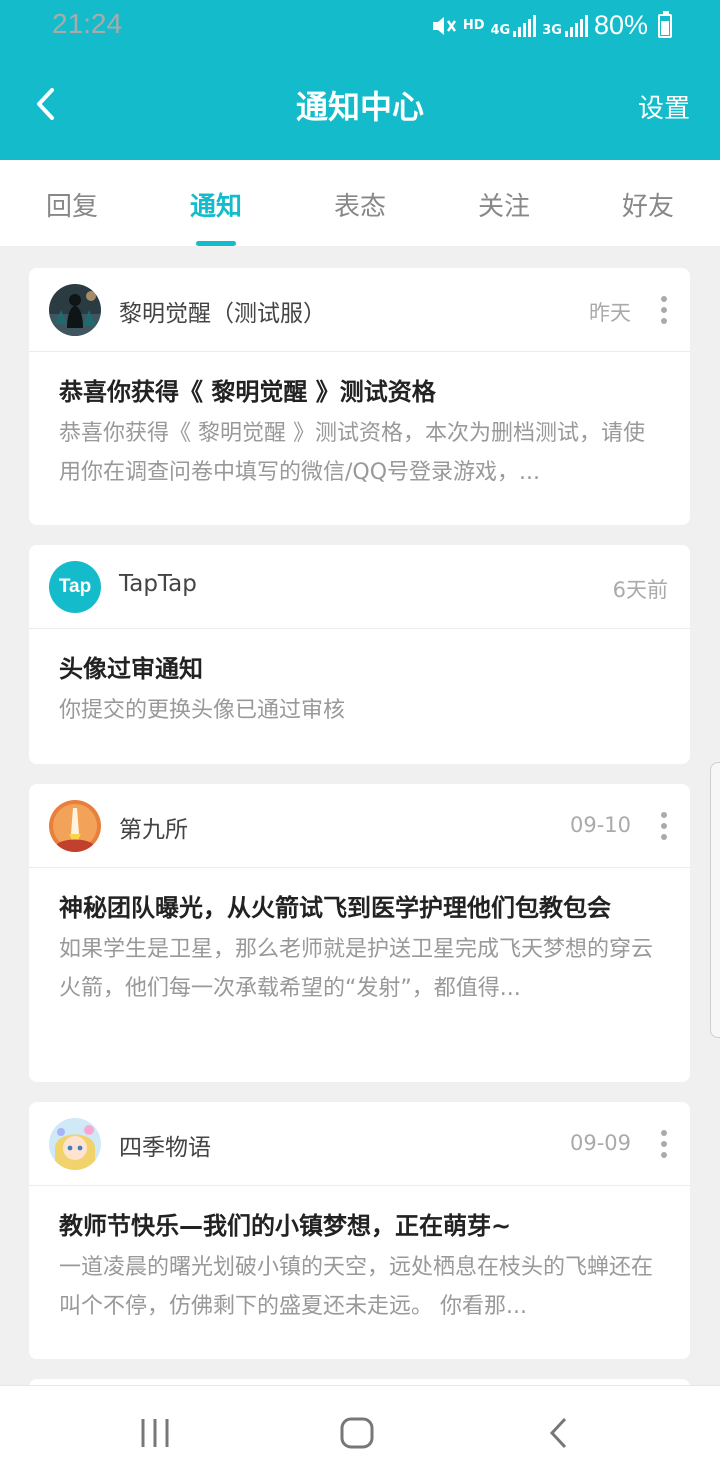 The height and width of the screenshot is (1480, 720). Describe the element at coordinates (216, 203) in the screenshot. I see `tab-notification: 通知` at that location.